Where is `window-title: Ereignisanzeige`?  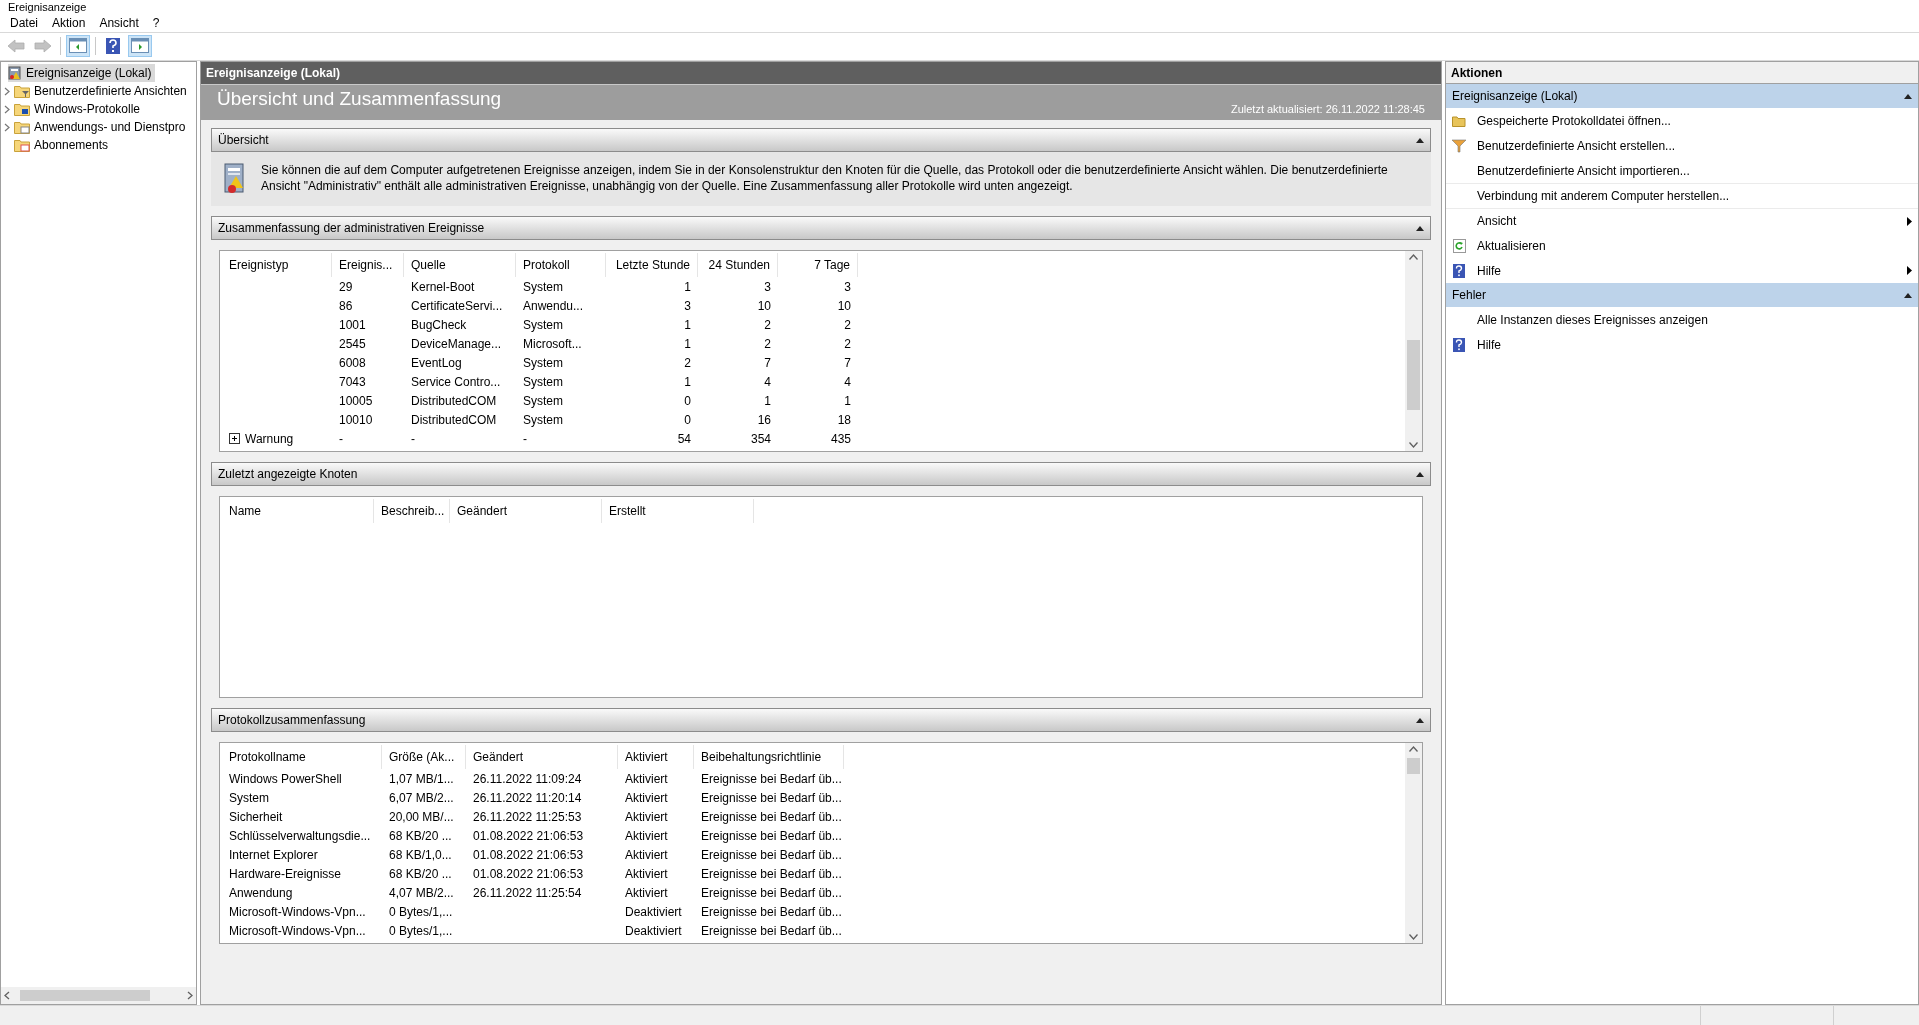 window-title: Ereignisanzeige is located at coordinates (47, 7).